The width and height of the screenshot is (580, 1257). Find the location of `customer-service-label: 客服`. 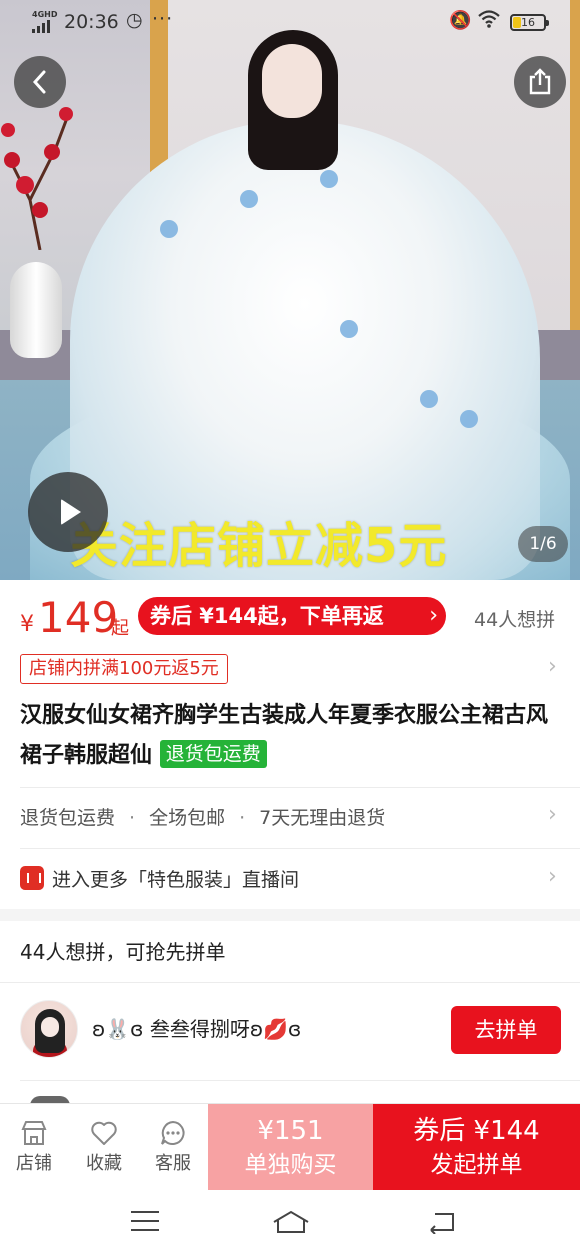

customer-service-label: 客服 is located at coordinates (173, 1163).